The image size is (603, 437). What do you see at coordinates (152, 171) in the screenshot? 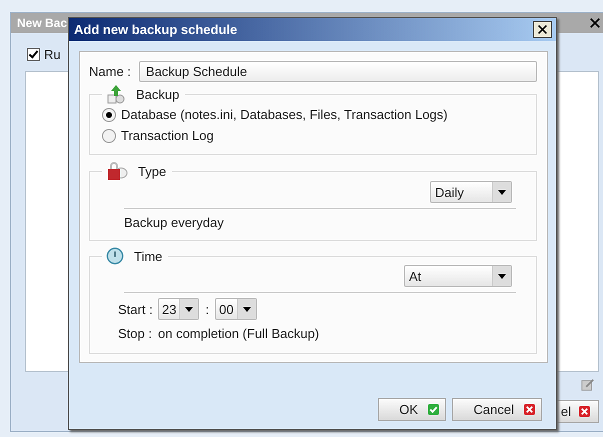
I see `group-title: Type` at bounding box center [152, 171].